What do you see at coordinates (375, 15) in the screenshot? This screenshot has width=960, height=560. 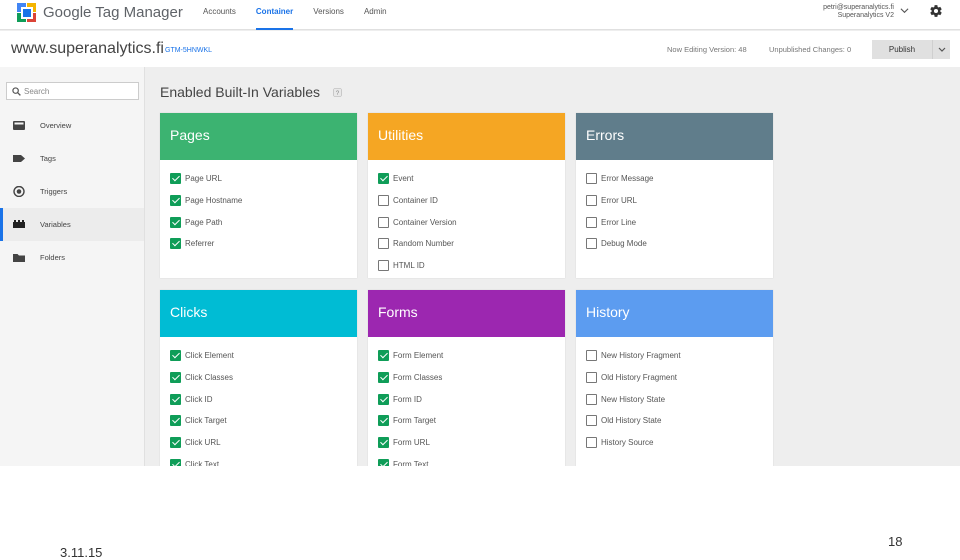 I see `nav-admin: Admin` at bounding box center [375, 15].